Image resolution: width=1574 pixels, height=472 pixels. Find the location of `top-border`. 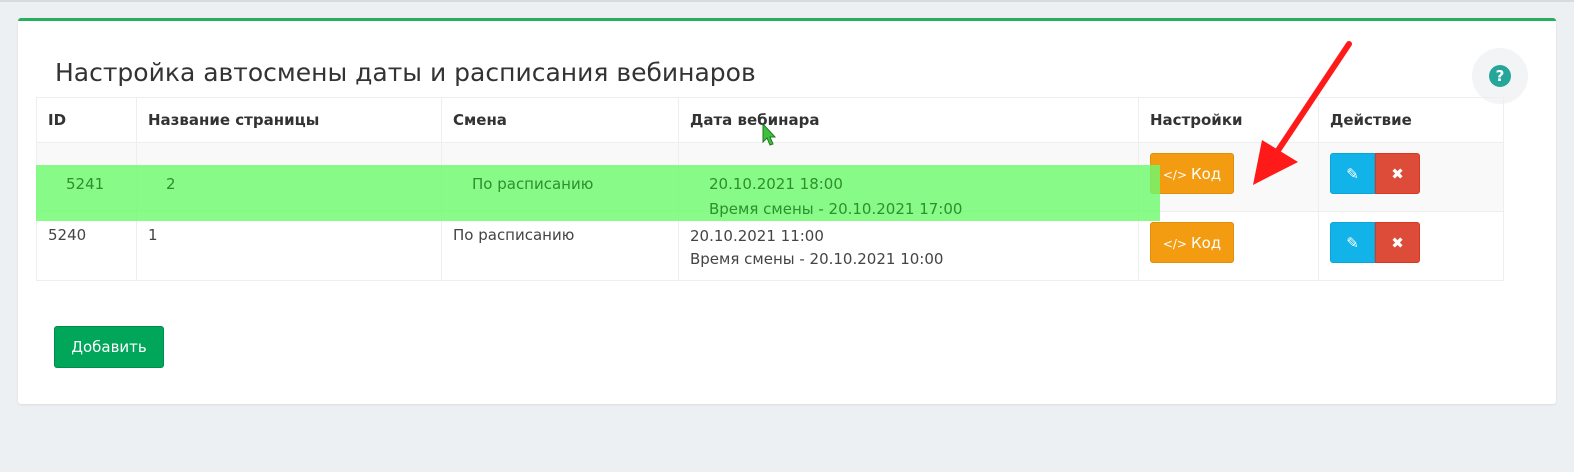

top-border is located at coordinates (787, 1).